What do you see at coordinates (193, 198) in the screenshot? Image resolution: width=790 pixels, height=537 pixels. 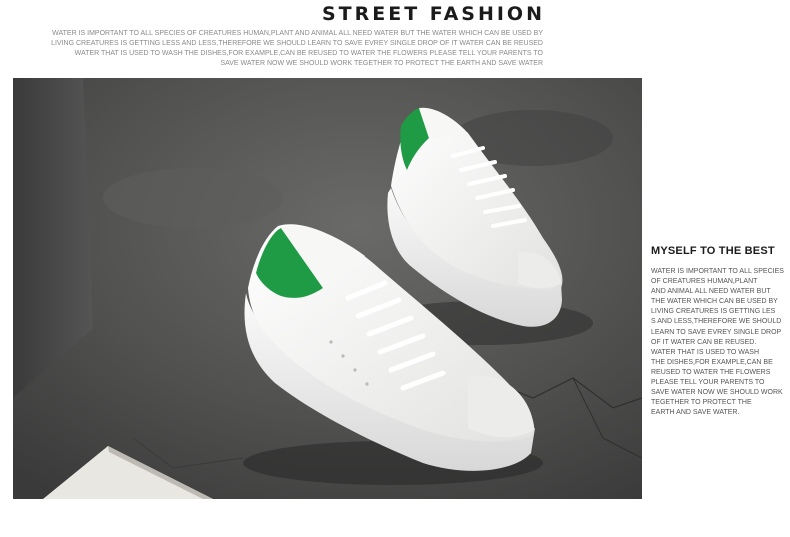 I see `floor-patch` at bounding box center [193, 198].